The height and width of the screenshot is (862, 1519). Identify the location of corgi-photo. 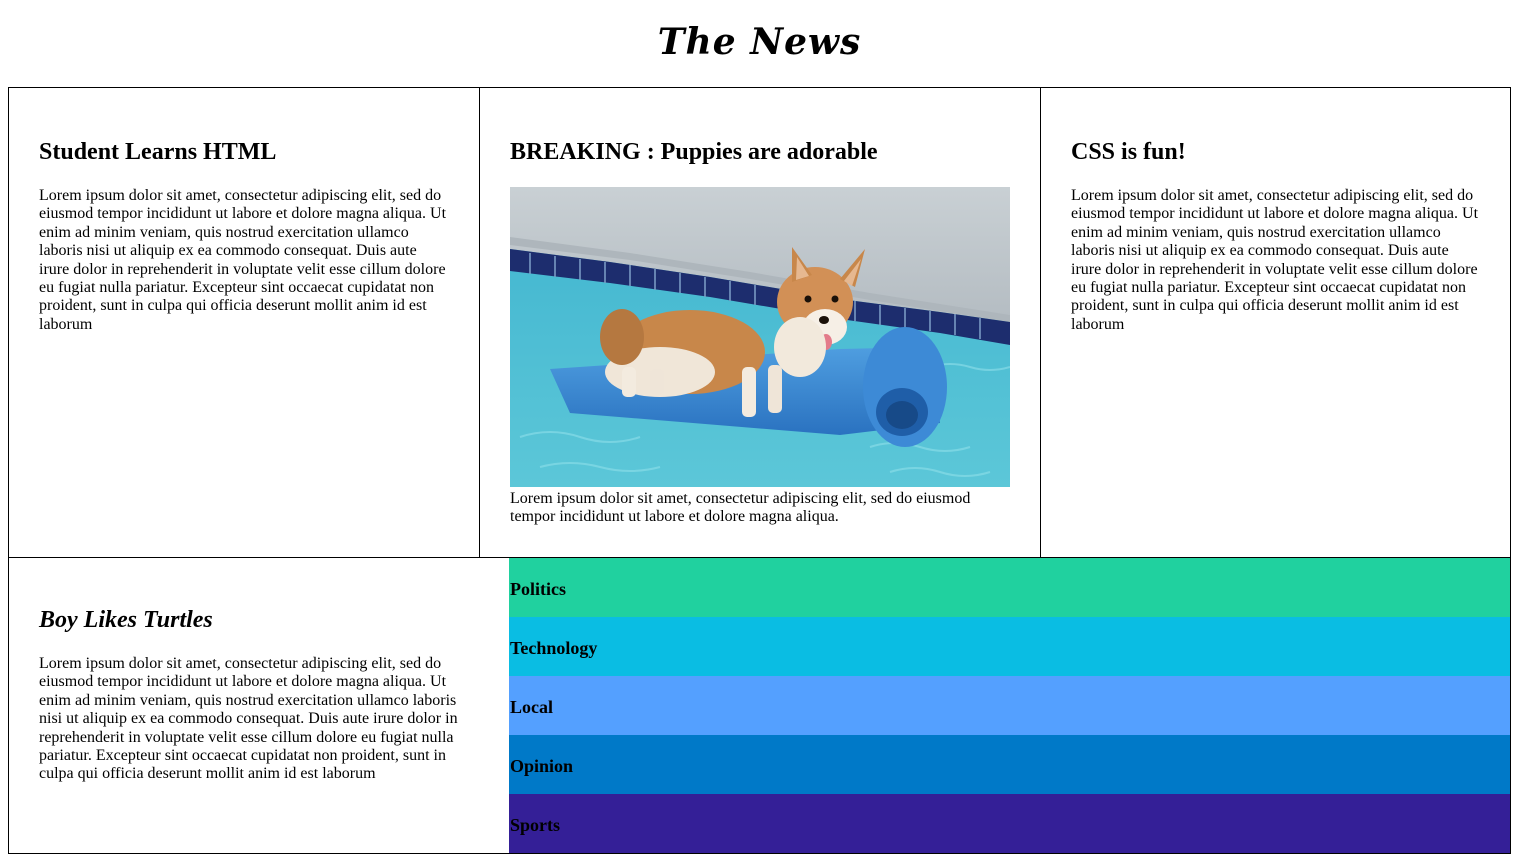
(760, 337).